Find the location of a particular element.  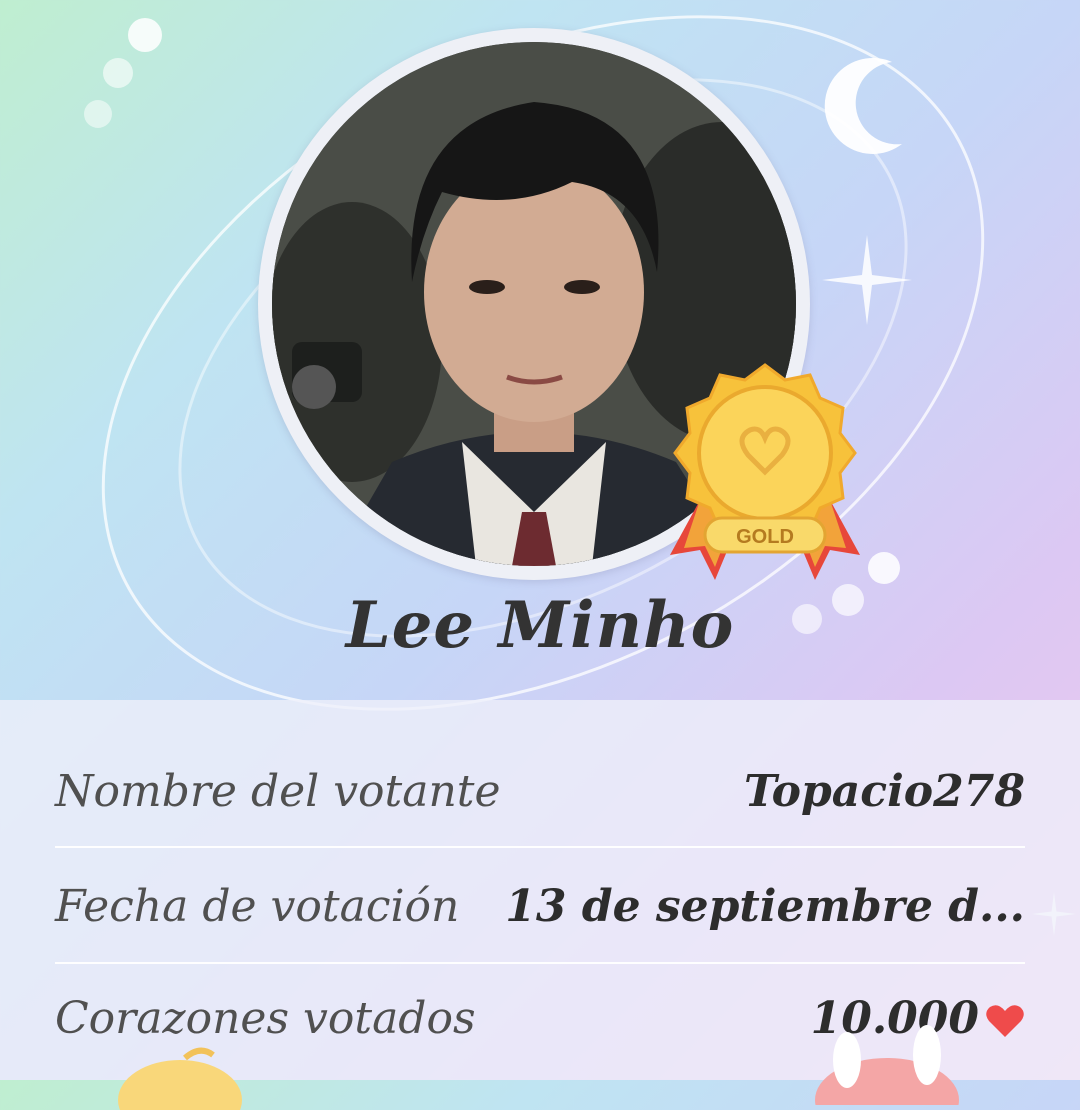

voter-name-label: Nombre del votante is located at coordinates (278, 791).